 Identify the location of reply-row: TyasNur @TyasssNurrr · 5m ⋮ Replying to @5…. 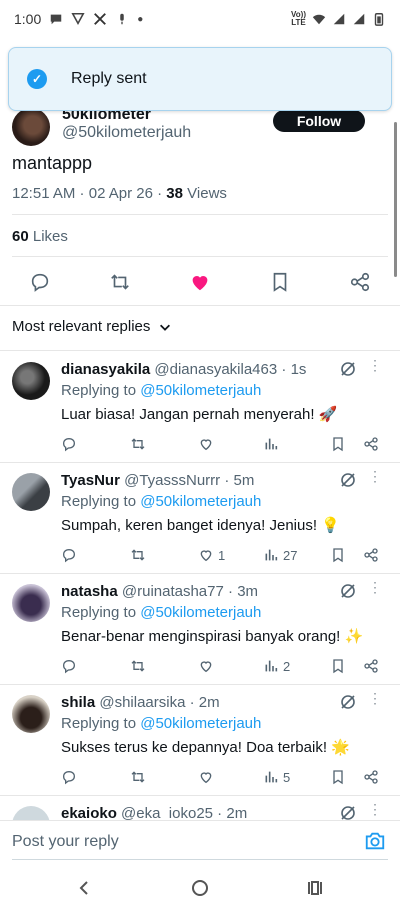
(200, 518).